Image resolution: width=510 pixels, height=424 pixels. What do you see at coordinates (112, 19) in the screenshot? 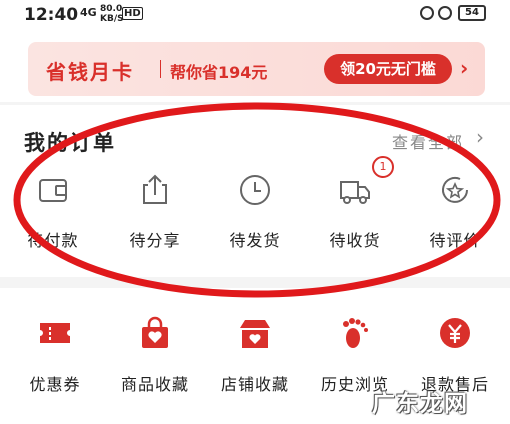
I see `network-speed-unit: KB/S` at bounding box center [112, 19].